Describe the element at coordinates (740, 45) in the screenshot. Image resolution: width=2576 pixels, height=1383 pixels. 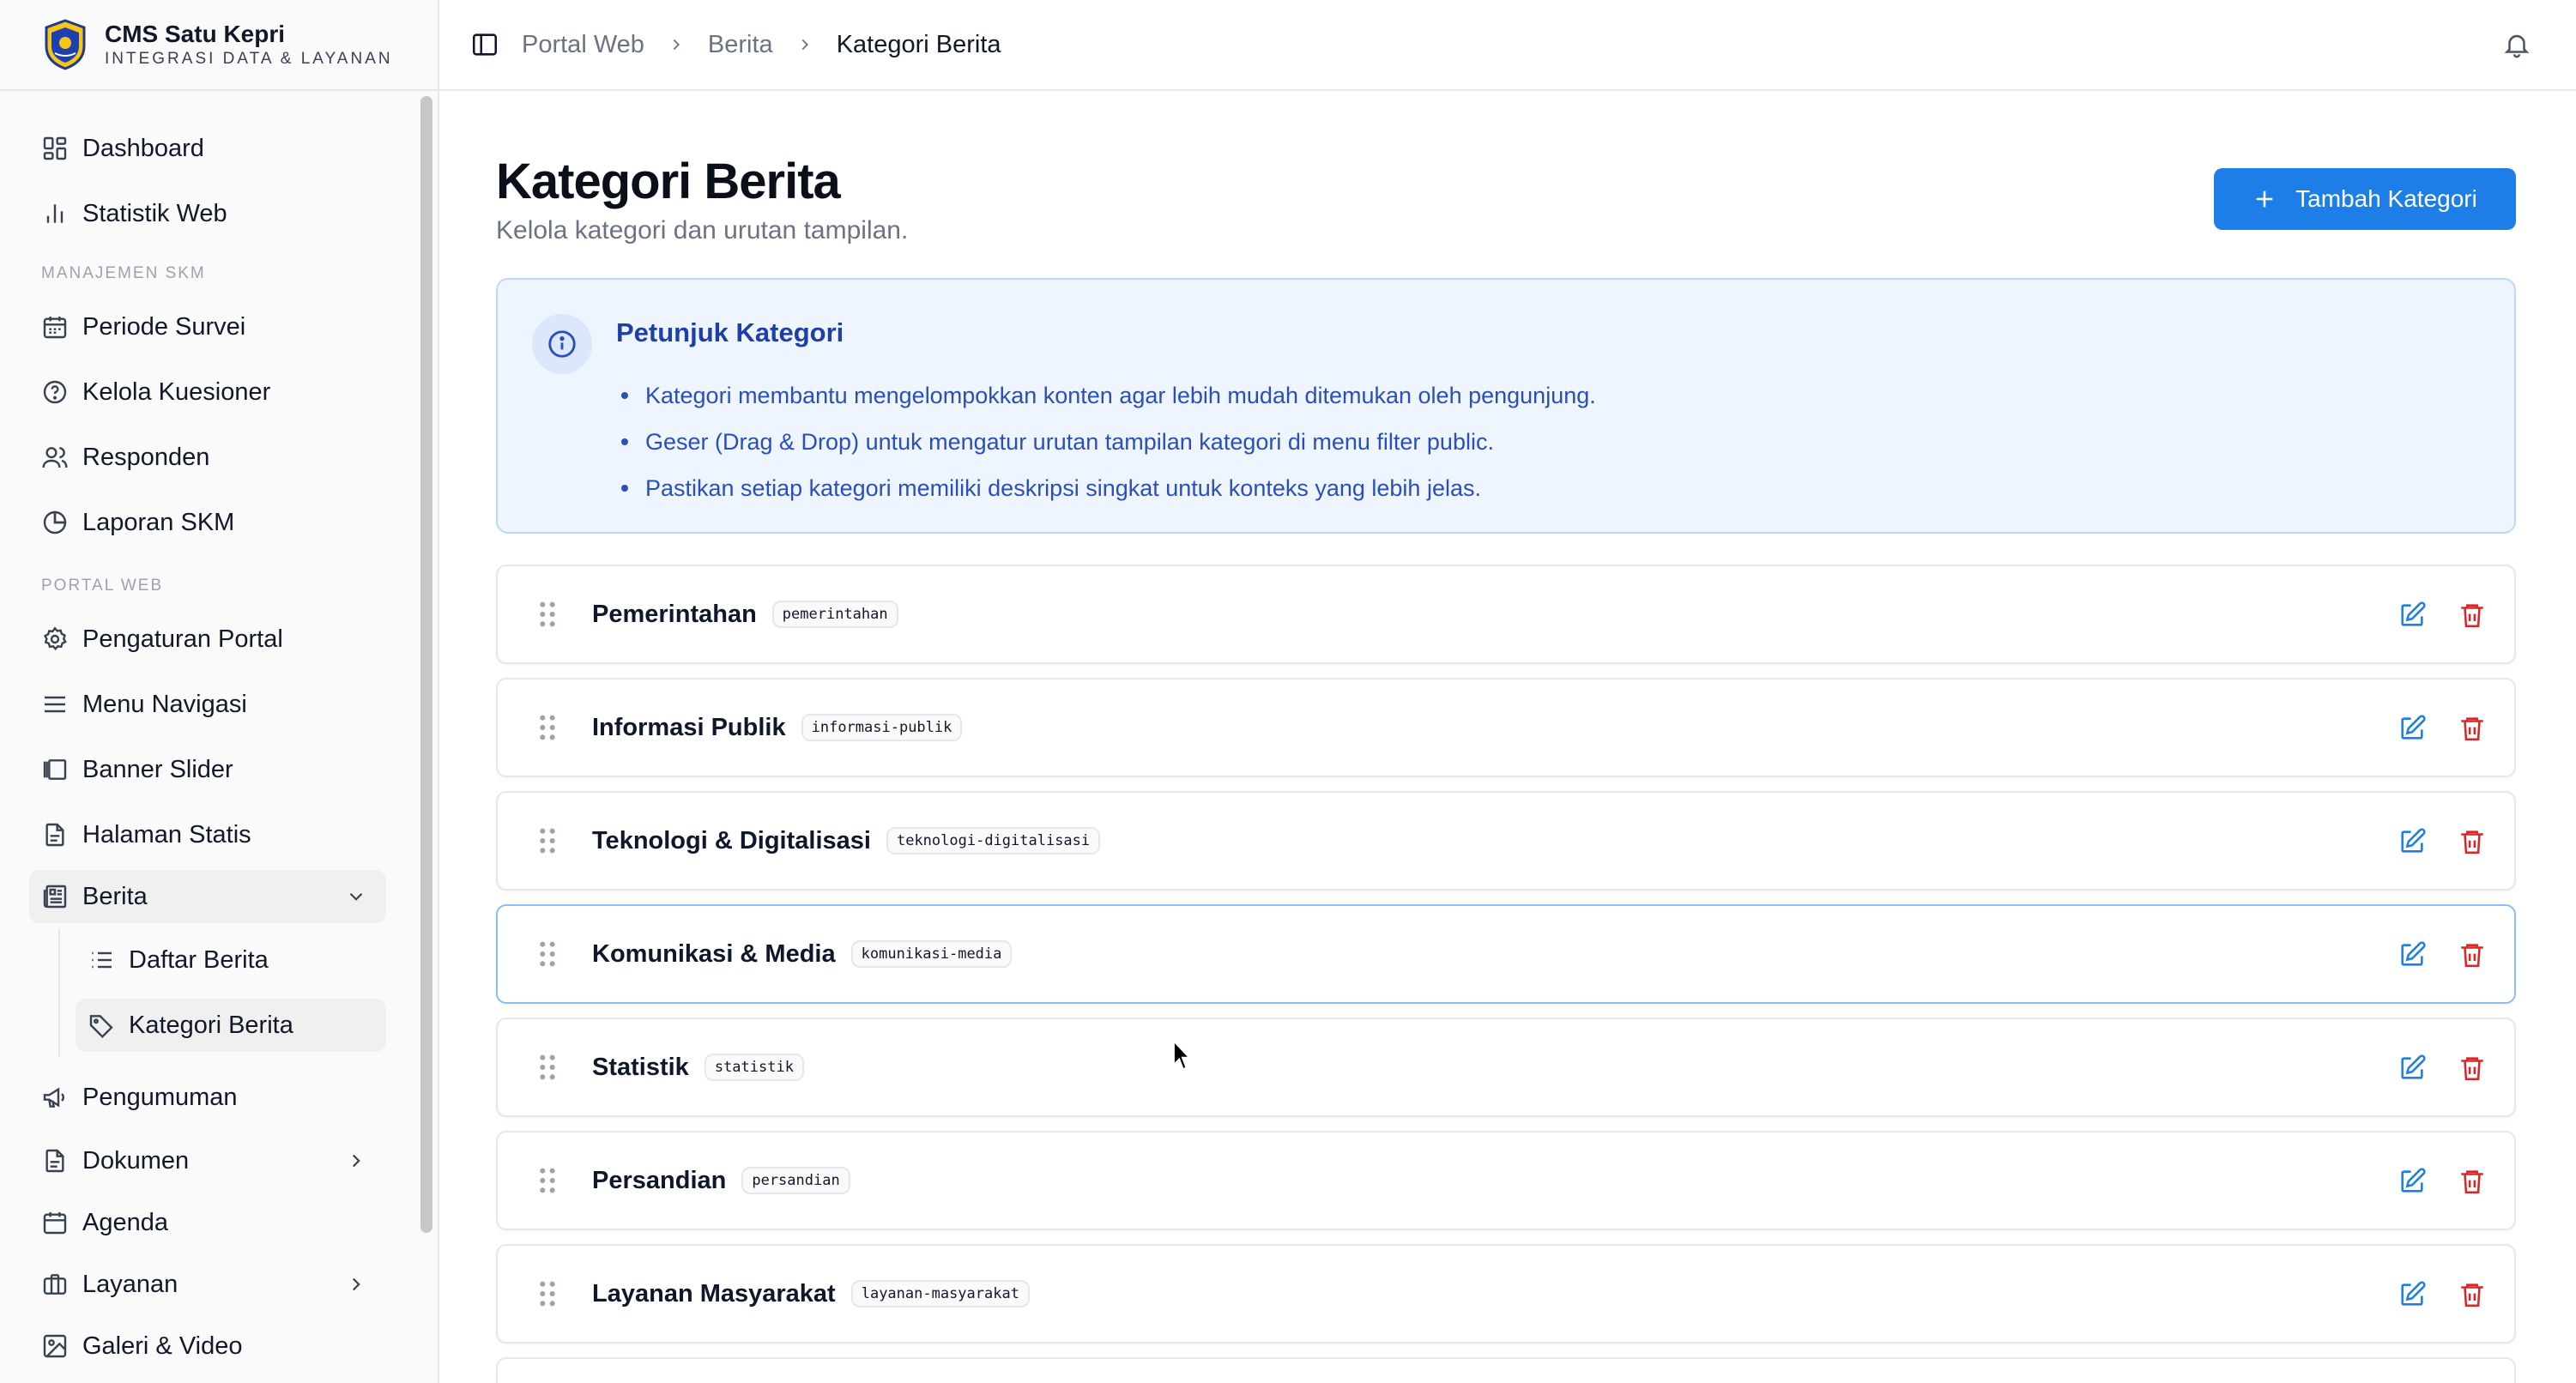
I see `breadcrumb-berita: Berita` at that location.